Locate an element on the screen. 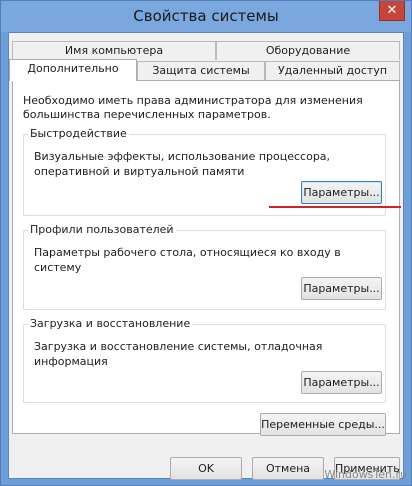 This screenshot has width=412, height=486. tab-label: Защита системы is located at coordinates (201, 70).